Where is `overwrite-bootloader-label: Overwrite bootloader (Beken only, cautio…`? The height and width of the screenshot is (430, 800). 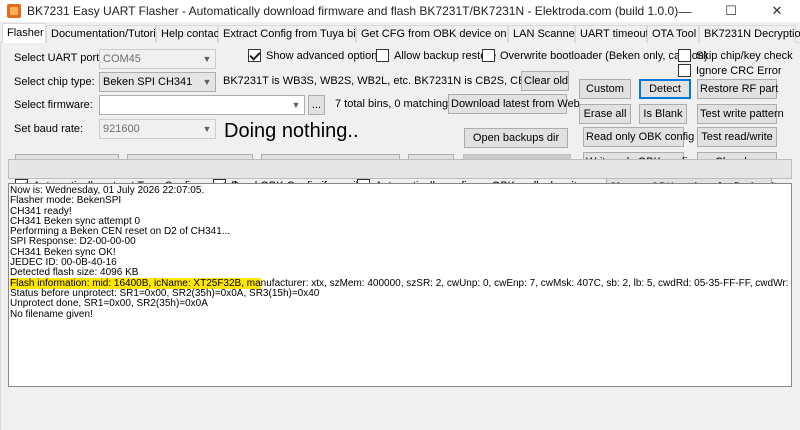
overwrite-bootloader-label: Overwrite bootloader (Beken only, cautio… is located at coordinates (604, 55).